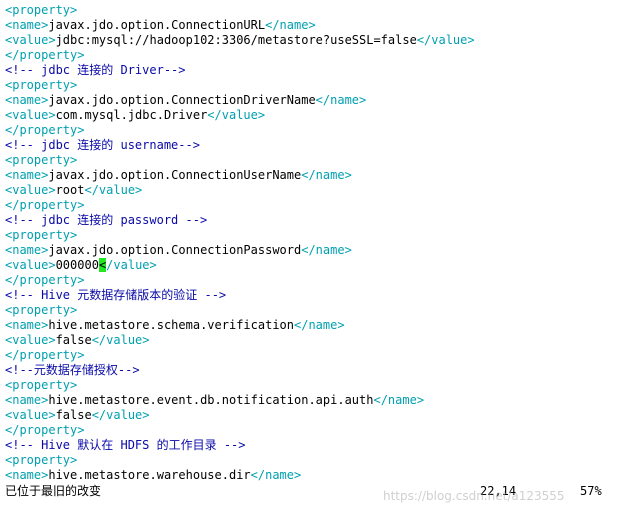 The height and width of the screenshot is (516, 617). I want to click on code-line: <!-- Hive 默认在 HDFS 的工作目录 -->, so click(310, 445).